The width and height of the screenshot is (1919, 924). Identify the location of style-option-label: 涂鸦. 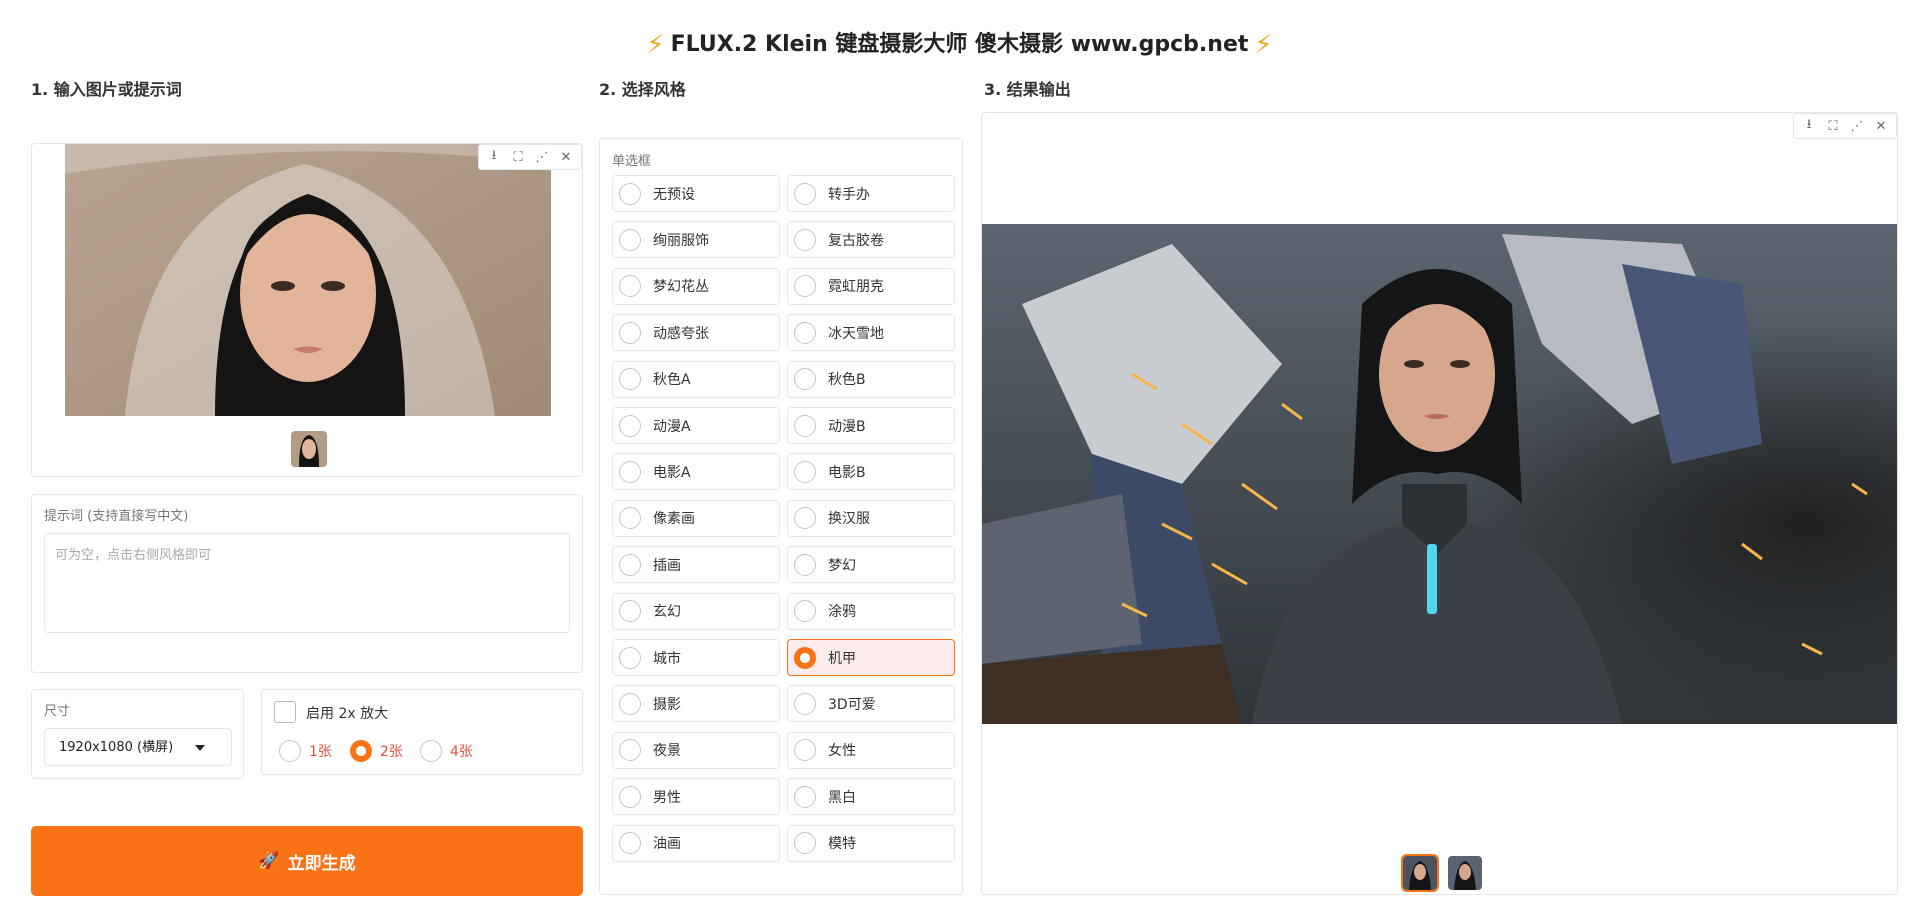
(842, 612).